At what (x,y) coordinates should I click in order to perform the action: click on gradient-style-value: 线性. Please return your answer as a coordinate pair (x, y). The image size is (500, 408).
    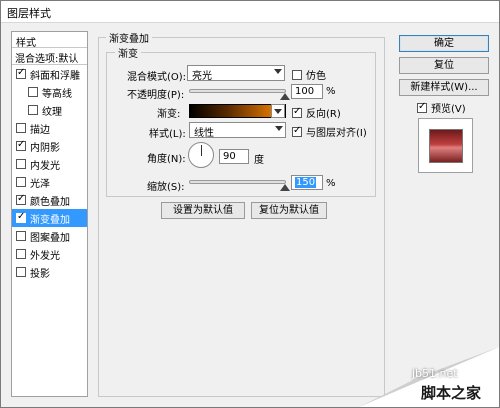
    Looking at the image, I should click on (204, 133).